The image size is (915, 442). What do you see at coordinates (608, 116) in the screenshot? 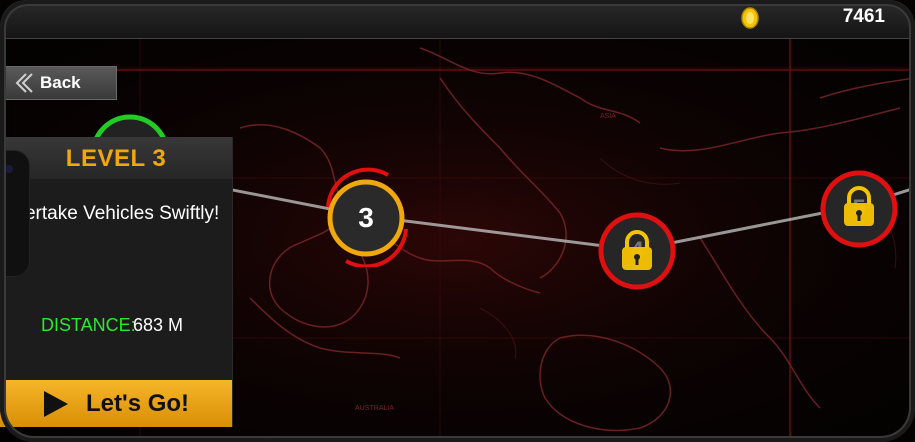
I see `map-label-asia: ASIA` at bounding box center [608, 116].